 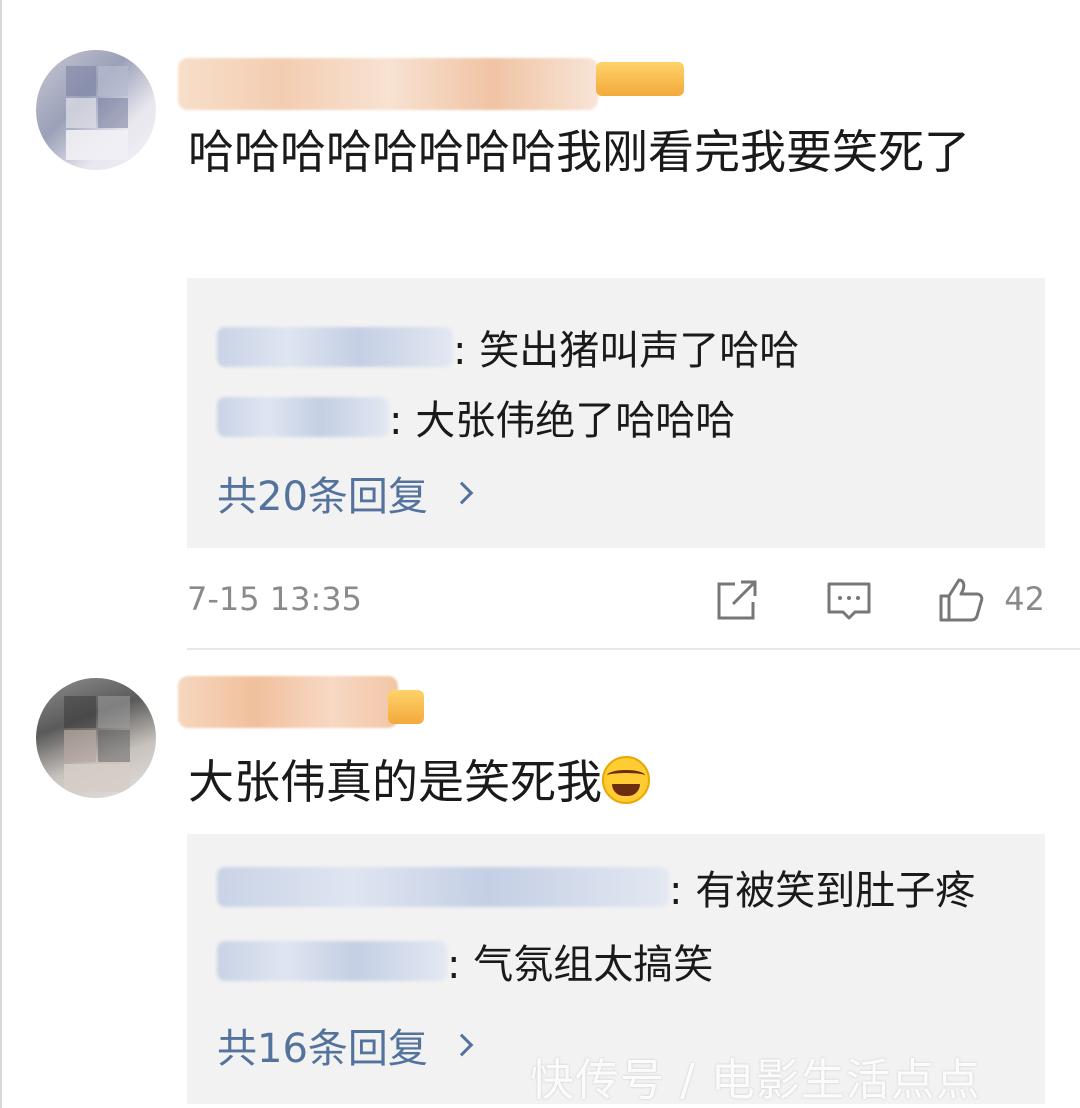 I want to click on comment-icon, so click(x=849, y=601).